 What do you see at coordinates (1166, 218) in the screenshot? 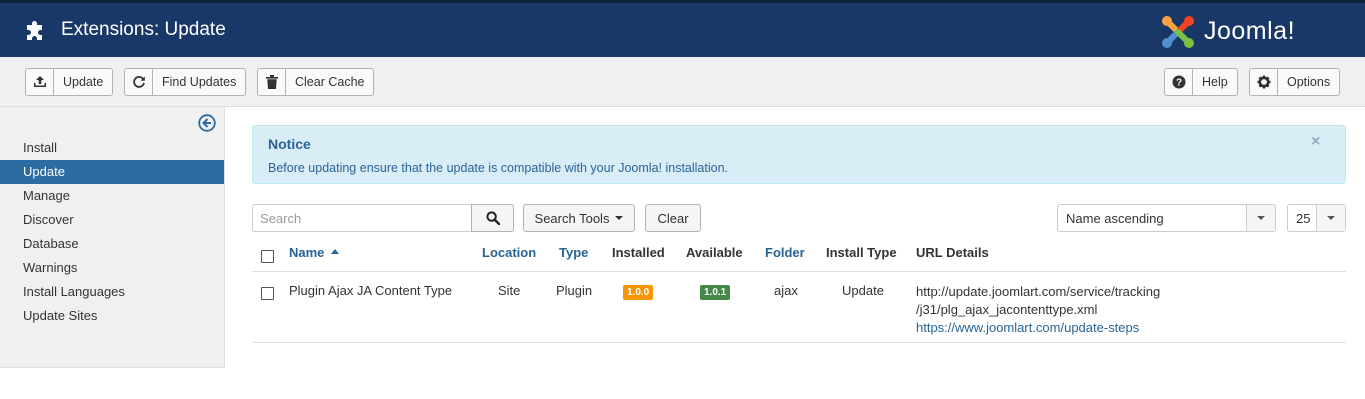
I see `ordering-select: Name ascending` at bounding box center [1166, 218].